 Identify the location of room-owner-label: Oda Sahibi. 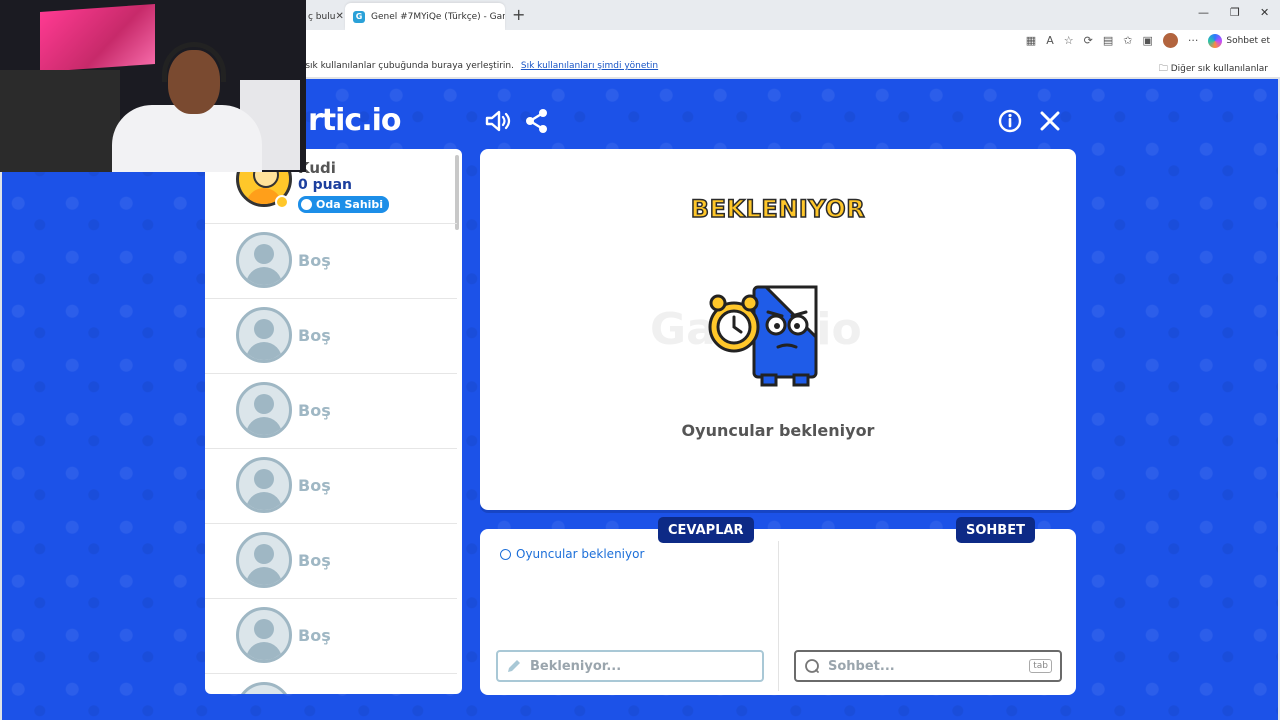
(350, 204).